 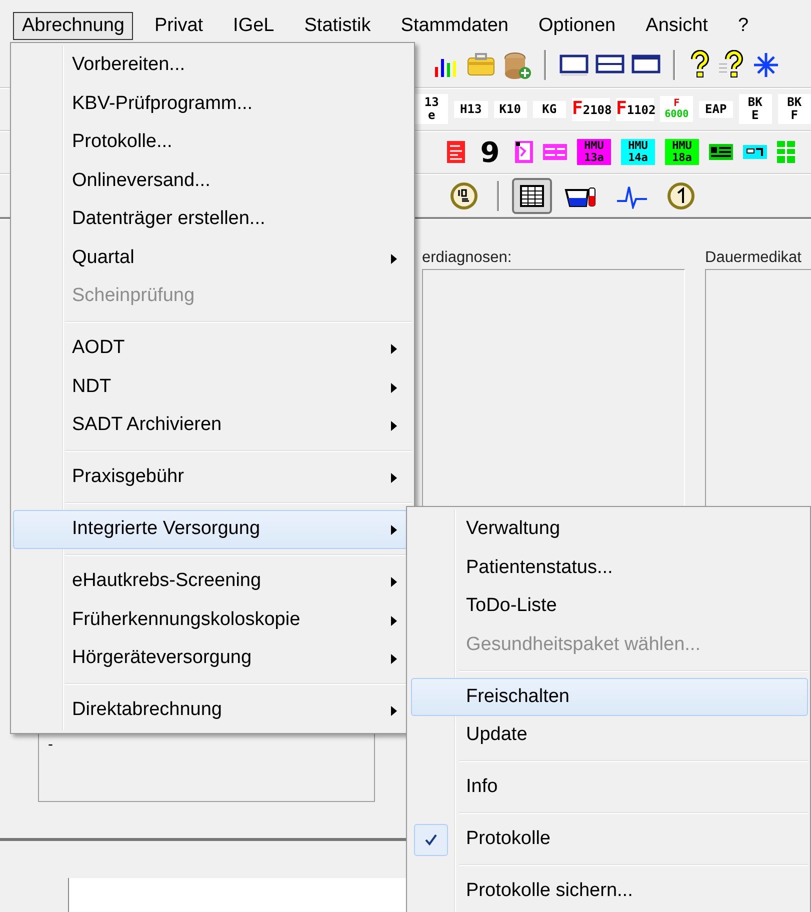 What do you see at coordinates (577, 26) in the screenshot?
I see `menu-item: Optionen` at bounding box center [577, 26].